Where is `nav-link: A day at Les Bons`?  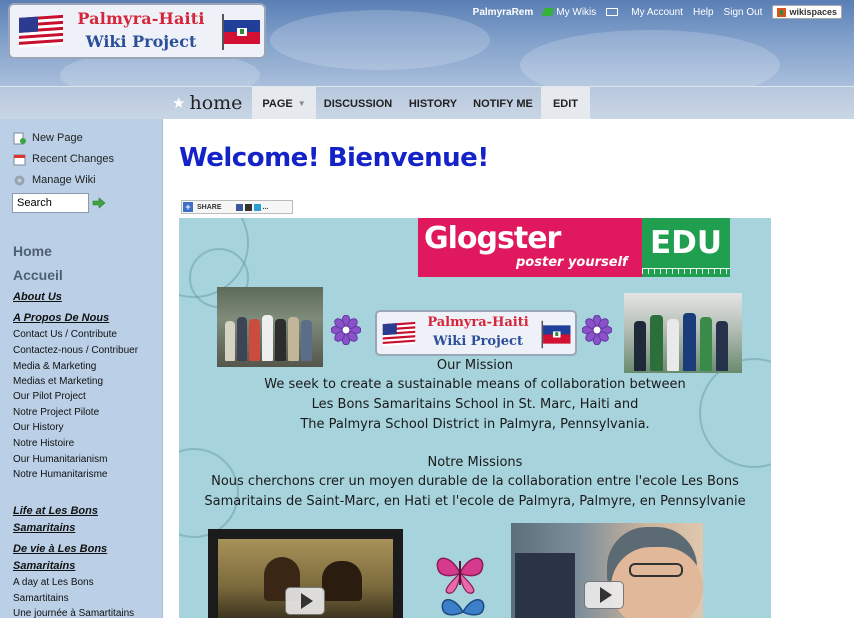
nav-link: A day at Les Bons is located at coordinates (53, 582).